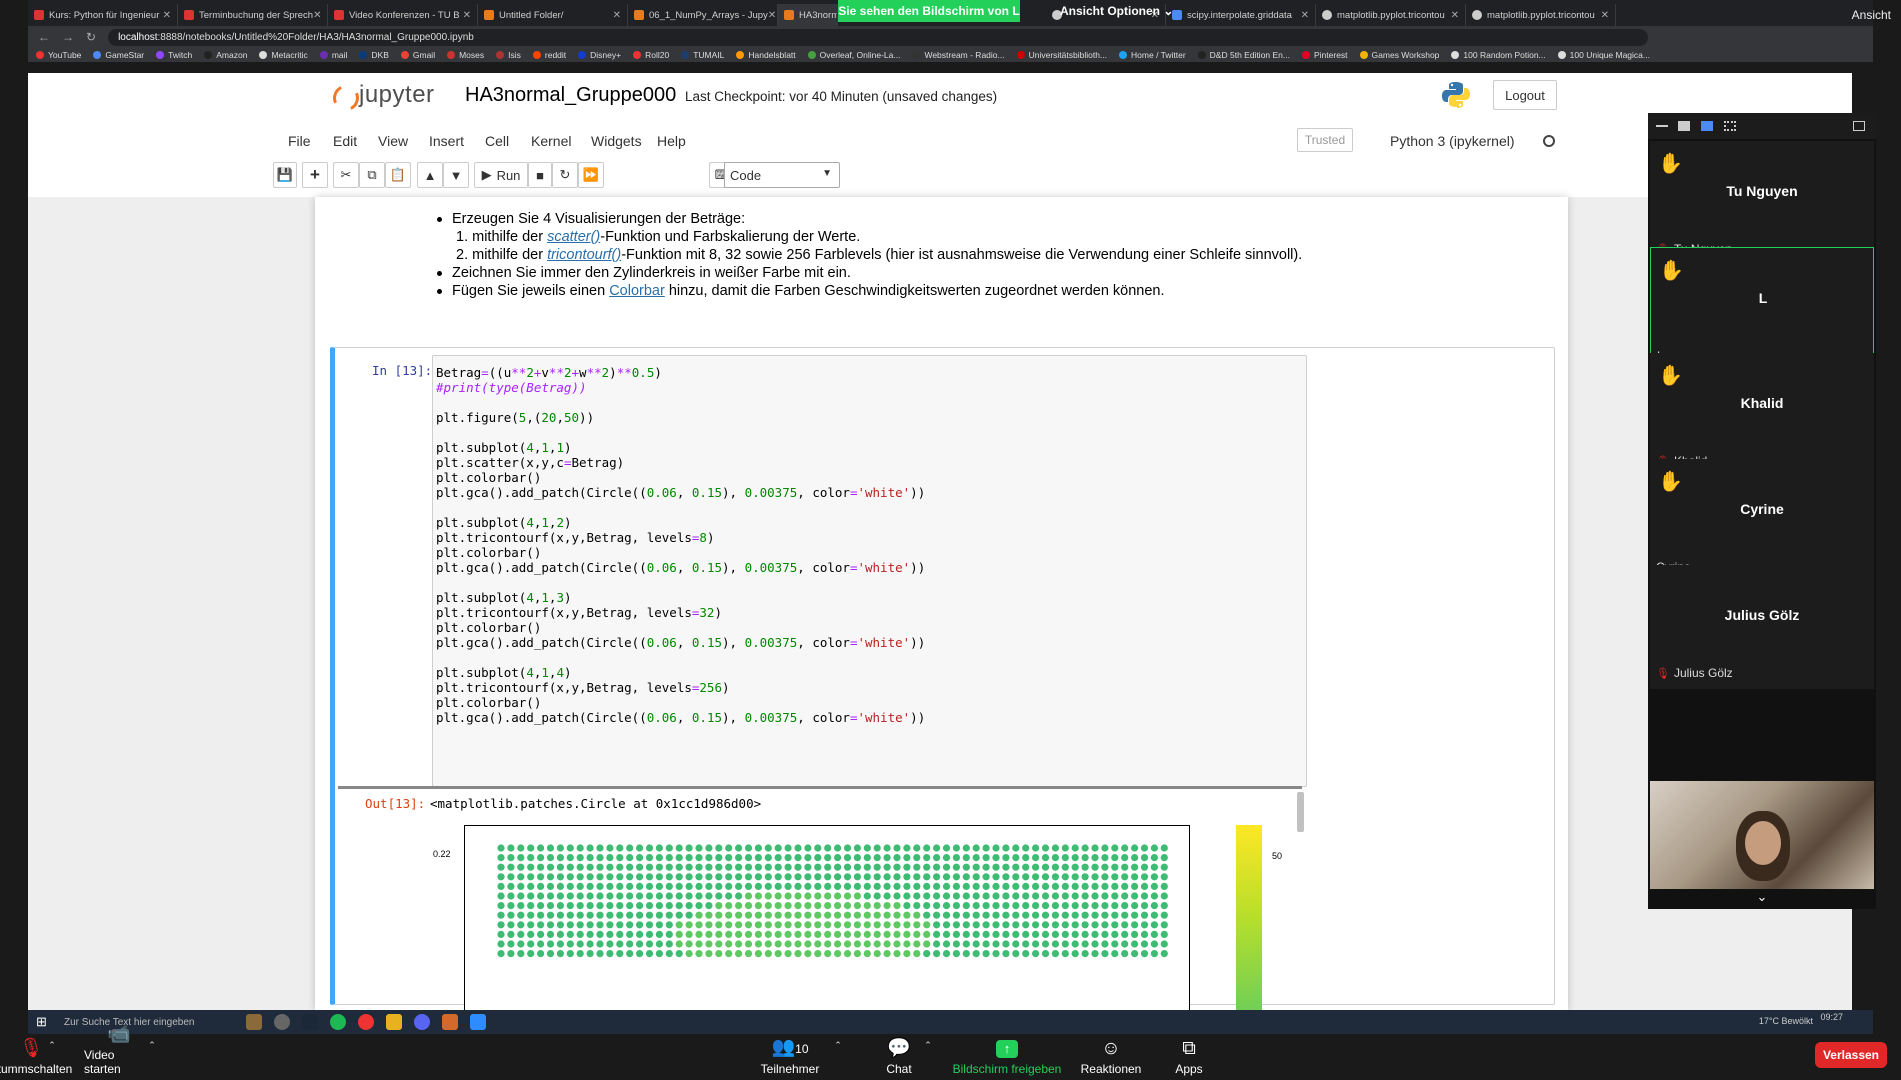  Describe the element at coordinates (1116, 11) in the screenshot. I see `view-options-menu: Ansicht Optionen ⌄` at that location.